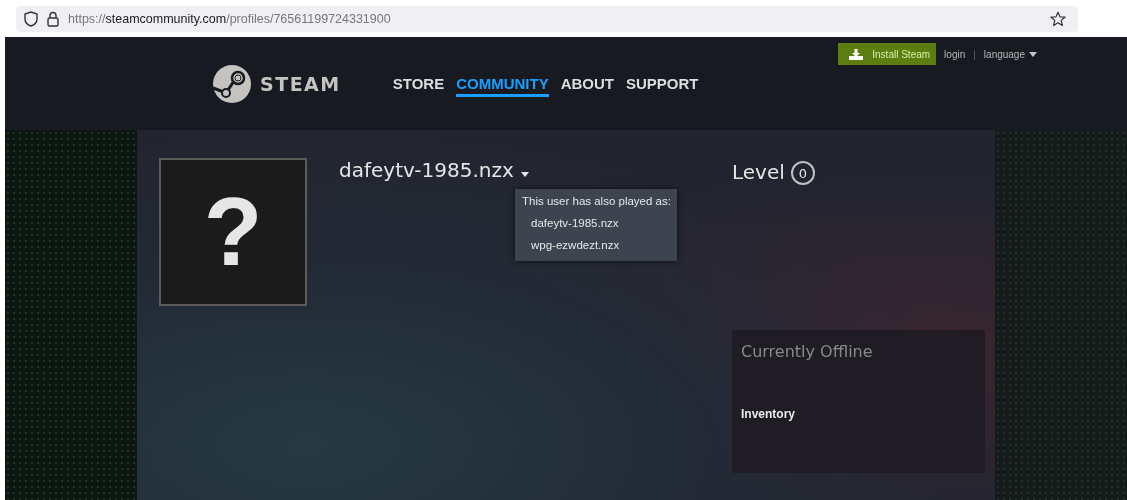 This screenshot has height=500, width=1127. Describe the element at coordinates (232, 84) in the screenshot. I see `steam-logo-icon` at that location.